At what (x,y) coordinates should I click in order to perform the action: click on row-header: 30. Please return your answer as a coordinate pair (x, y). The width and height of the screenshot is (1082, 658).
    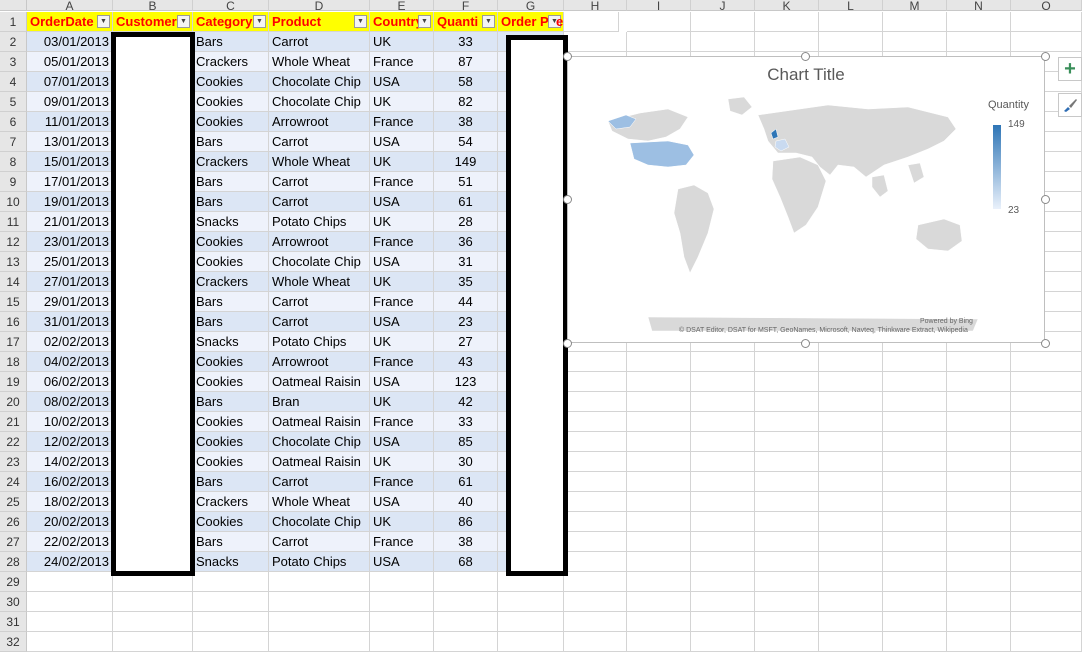
    Looking at the image, I should click on (13, 602).